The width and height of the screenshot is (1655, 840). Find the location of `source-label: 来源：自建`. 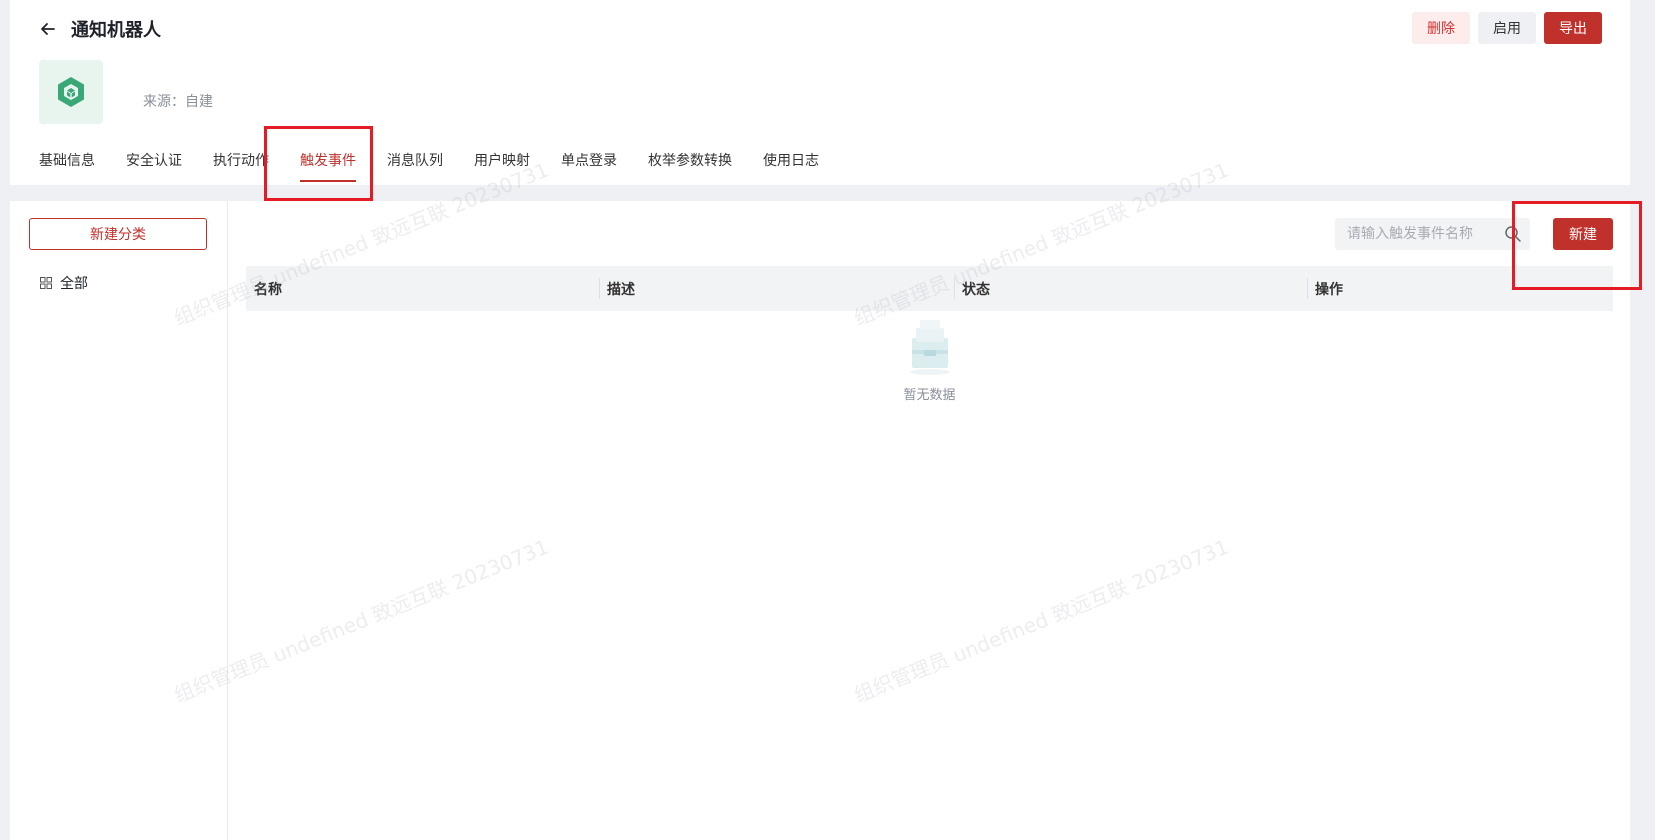

source-label: 来源：自建 is located at coordinates (178, 102).